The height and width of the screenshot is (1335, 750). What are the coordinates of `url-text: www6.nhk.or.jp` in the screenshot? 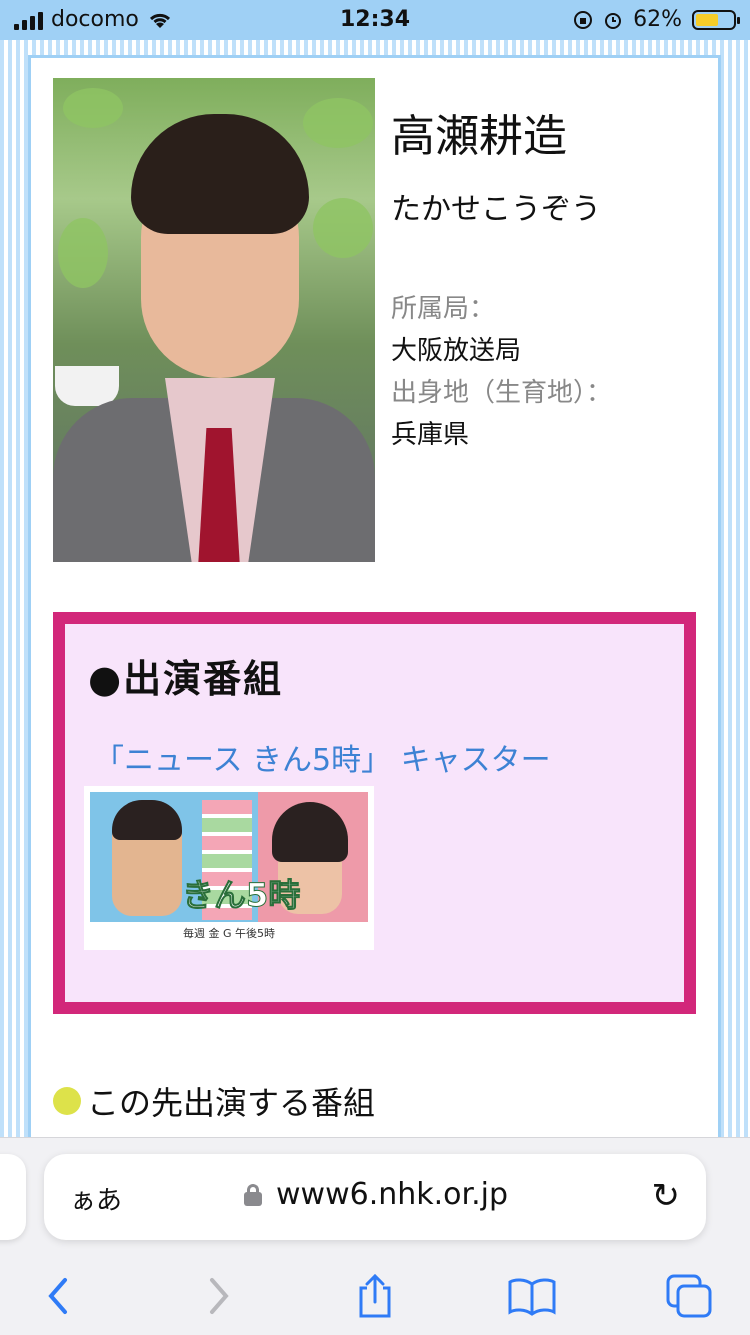 It's located at (392, 1194).